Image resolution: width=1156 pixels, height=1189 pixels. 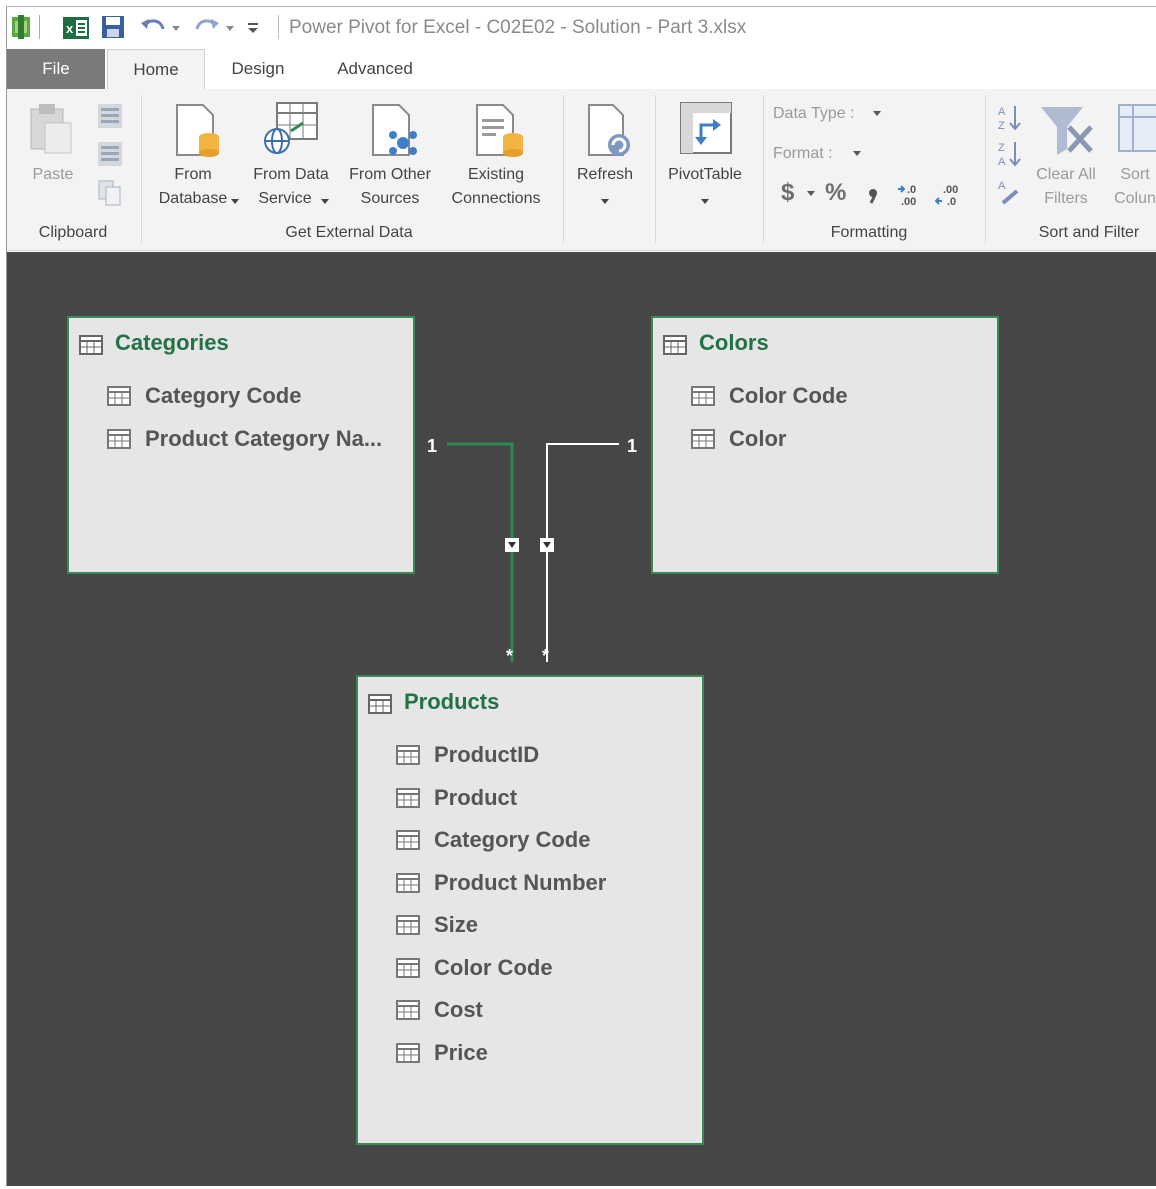 What do you see at coordinates (873, 197) in the screenshot?
I see `comma-style-icon` at bounding box center [873, 197].